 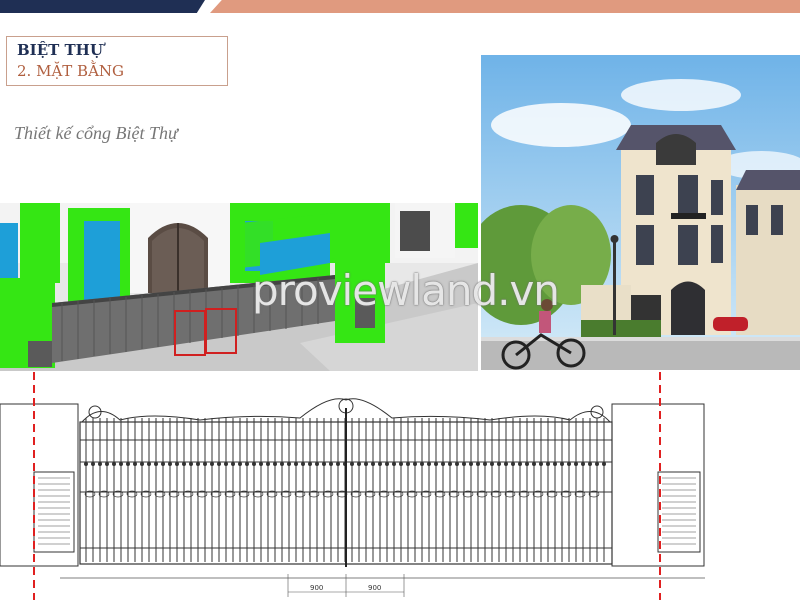 What do you see at coordinates (374, 588) in the screenshot?
I see `dimension-right: 900` at bounding box center [374, 588].